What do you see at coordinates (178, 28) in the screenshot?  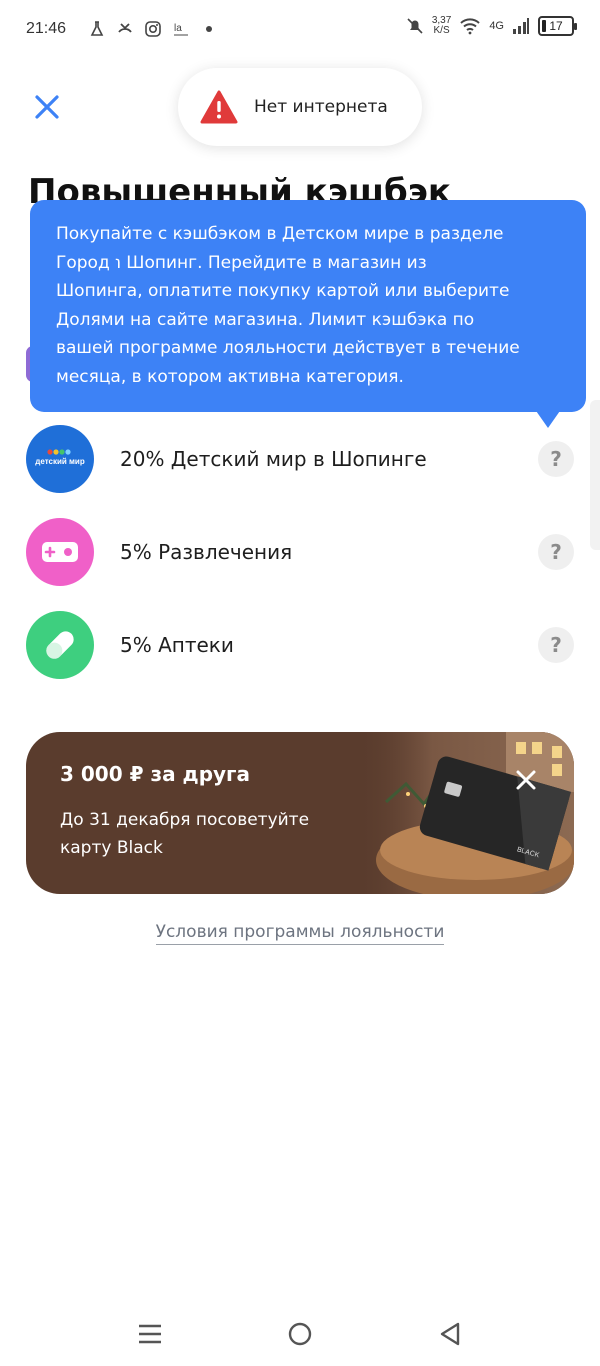 I see `svg-text: la` at bounding box center [178, 28].